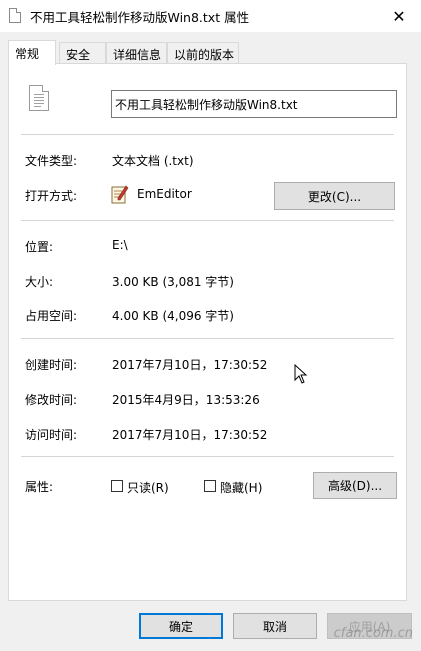 This screenshot has width=421, height=651. What do you see at coordinates (39, 247) in the screenshot?
I see `location-label: 位置:` at bounding box center [39, 247].